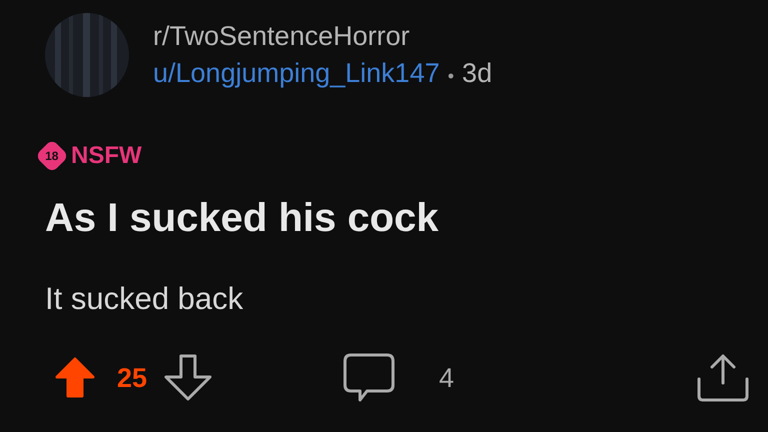  Describe the element at coordinates (144, 299) in the screenshot. I see `post-body: It sucked back` at that location.